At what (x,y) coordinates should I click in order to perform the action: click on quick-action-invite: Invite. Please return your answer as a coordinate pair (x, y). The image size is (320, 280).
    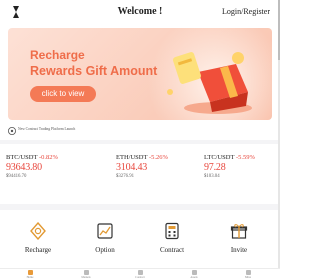
    Looking at the image, I should click on (239, 238).